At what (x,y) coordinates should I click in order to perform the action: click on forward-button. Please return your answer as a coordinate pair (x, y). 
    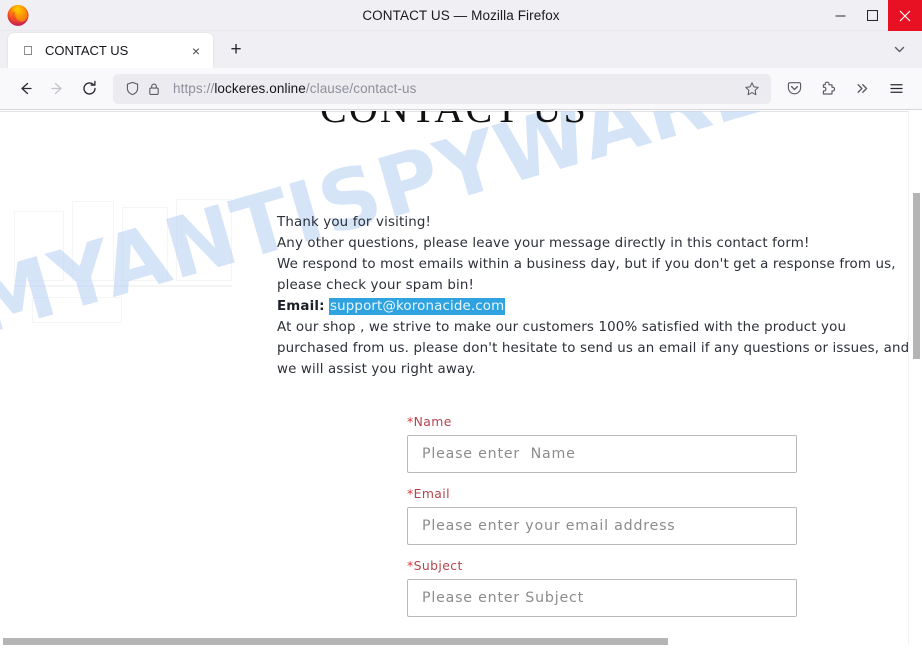
    Looking at the image, I should click on (57, 89).